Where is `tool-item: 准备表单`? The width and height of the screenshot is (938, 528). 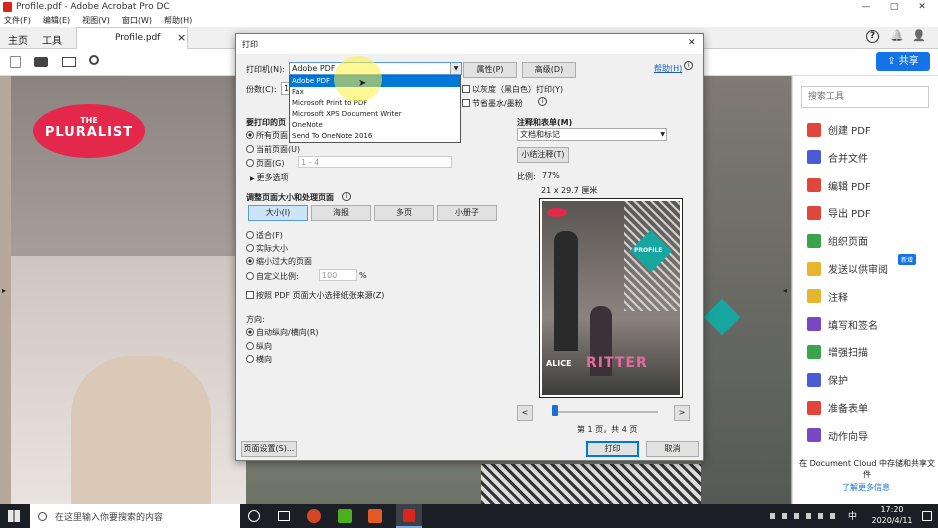
tool-item: 准备表单 is located at coordinates (837, 407).